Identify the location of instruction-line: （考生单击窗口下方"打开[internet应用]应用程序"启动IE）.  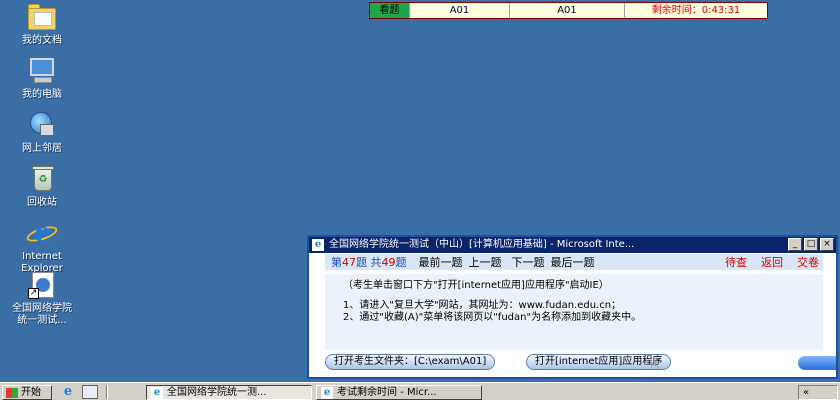
(476, 285).